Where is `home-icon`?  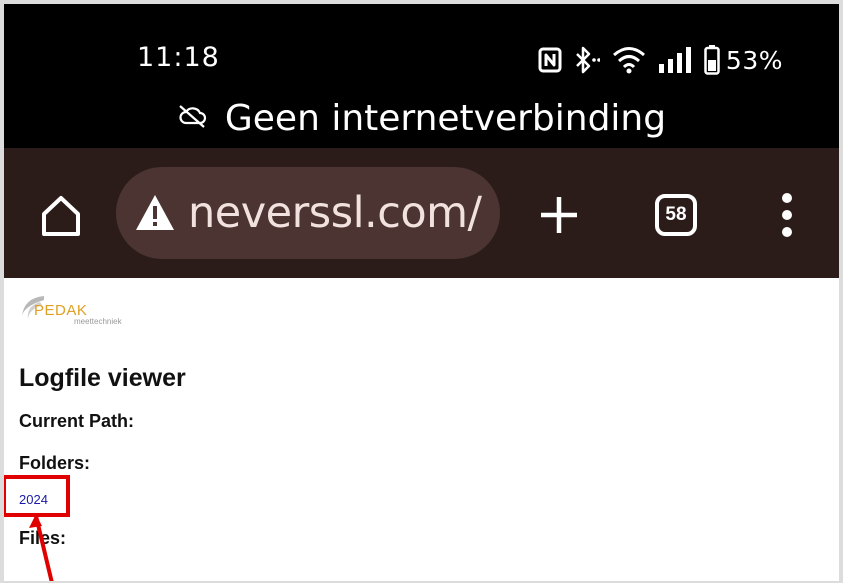 home-icon is located at coordinates (61, 216).